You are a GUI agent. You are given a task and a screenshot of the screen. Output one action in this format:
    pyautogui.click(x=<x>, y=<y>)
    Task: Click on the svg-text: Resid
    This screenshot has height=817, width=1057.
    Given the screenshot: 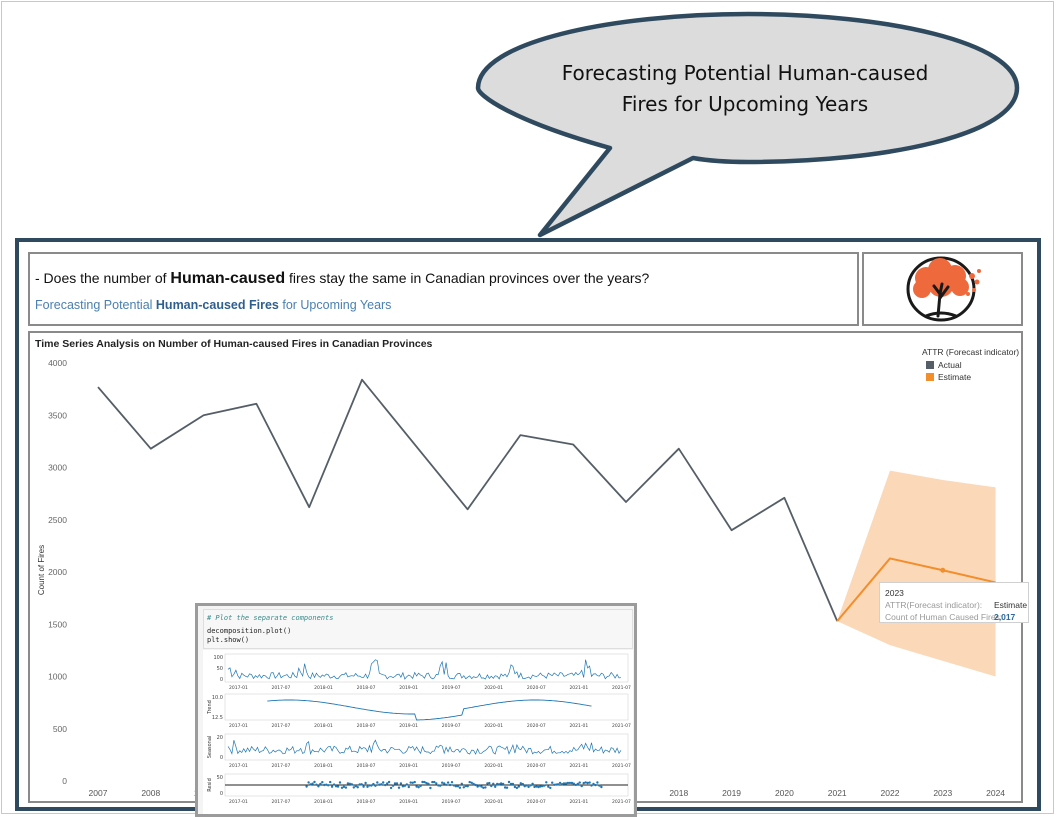 What is the action you would take?
    pyautogui.click(x=210, y=785)
    